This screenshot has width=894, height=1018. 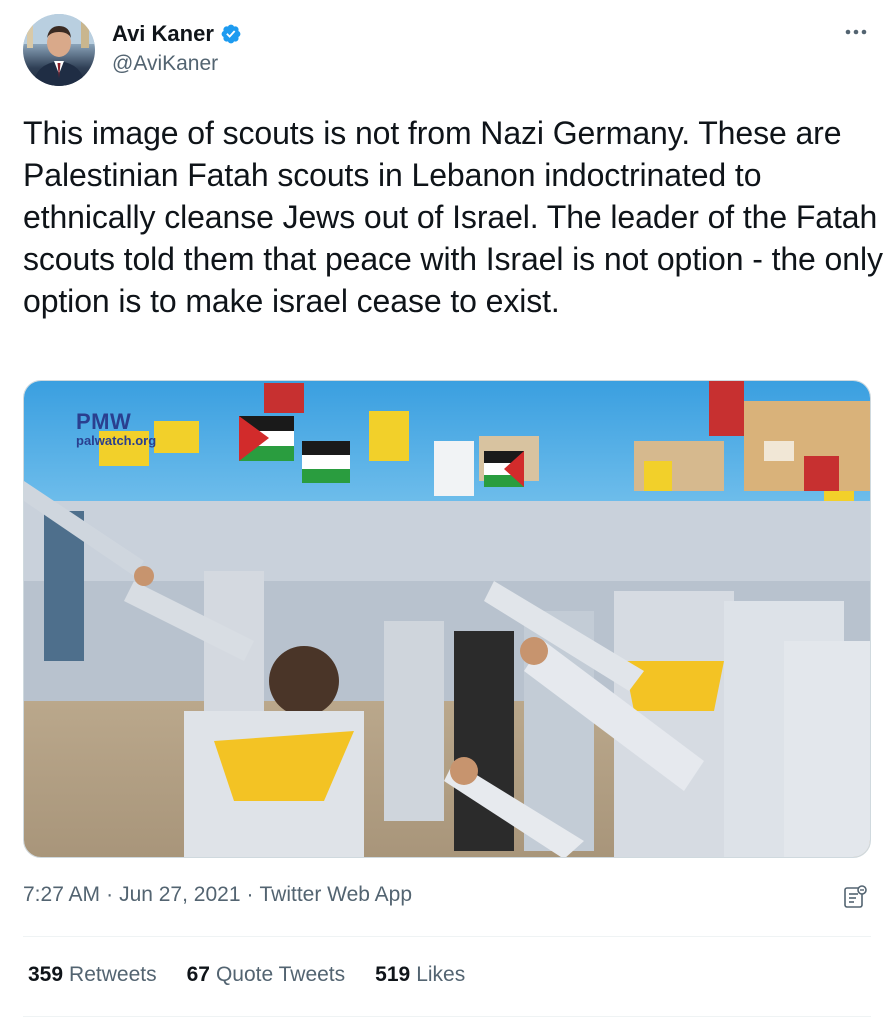 I want to click on tweet-time: 7:27 AM, so click(x=61, y=895).